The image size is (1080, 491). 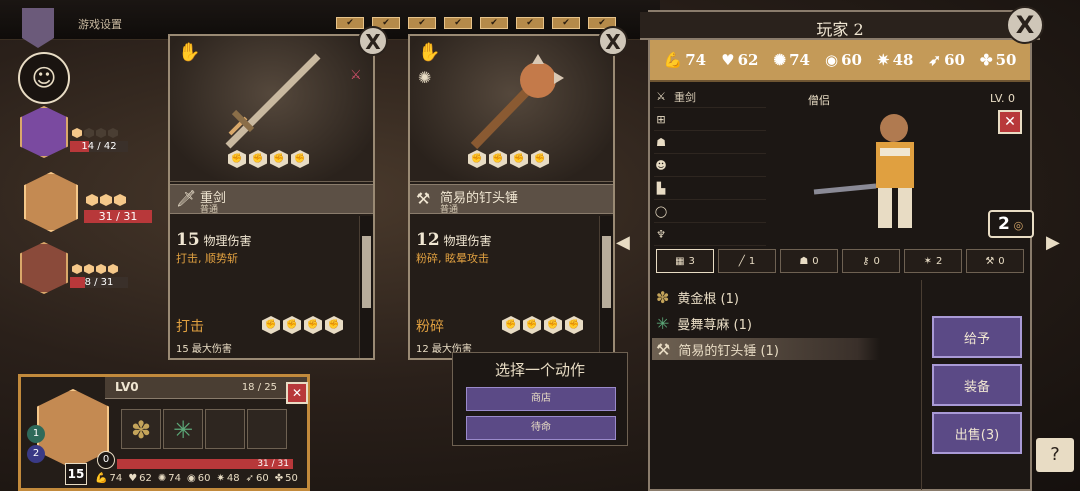 I want to click on gold-counter: 2 ◎, so click(x=1011, y=224).